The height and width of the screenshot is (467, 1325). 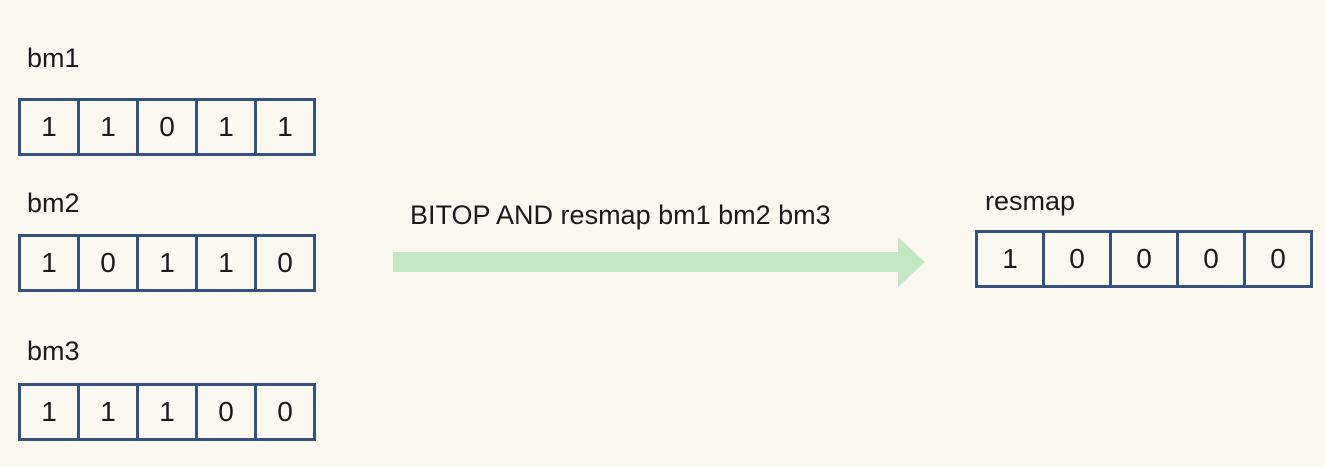 What do you see at coordinates (1077, 259) in the screenshot?
I see `resmap-bit-1: 0` at bounding box center [1077, 259].